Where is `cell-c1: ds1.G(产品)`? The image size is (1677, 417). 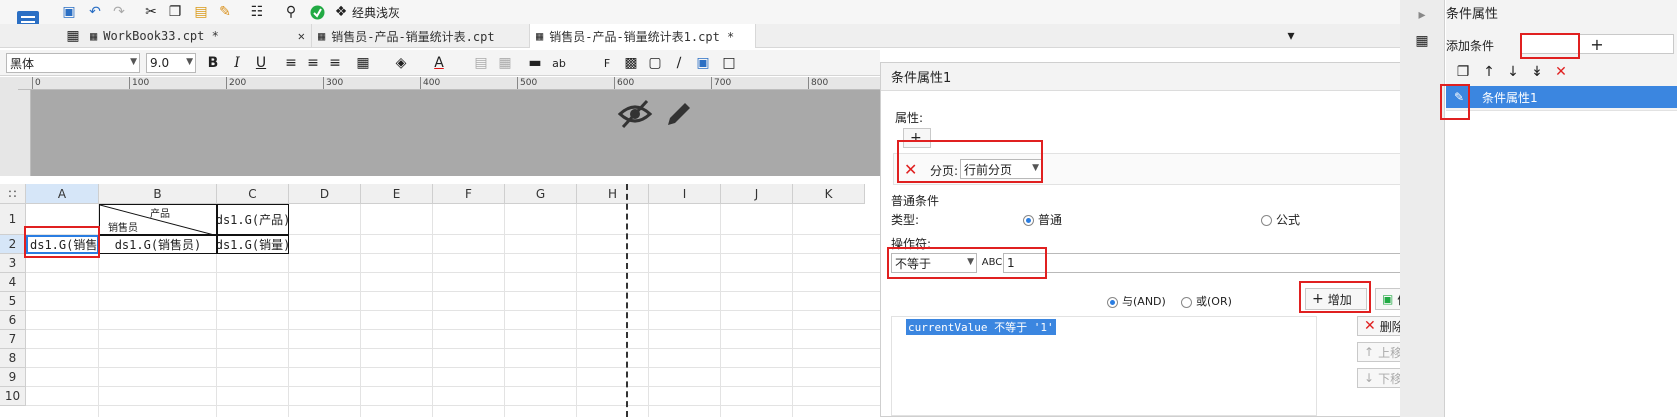
cell-c1: ds1.G(产品) is located at coordinates (253, 219).